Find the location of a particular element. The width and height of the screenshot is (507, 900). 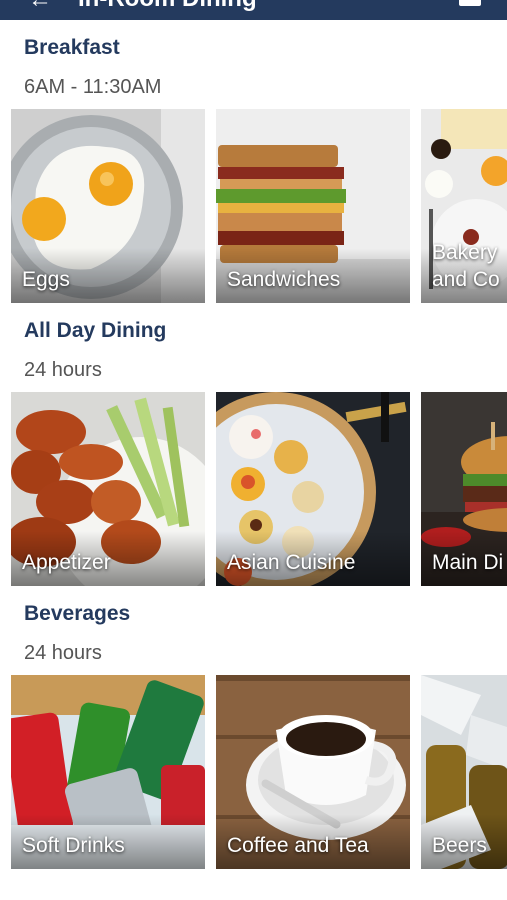

category-tile-eggs: Eggs is located at coordinates (108, 206).